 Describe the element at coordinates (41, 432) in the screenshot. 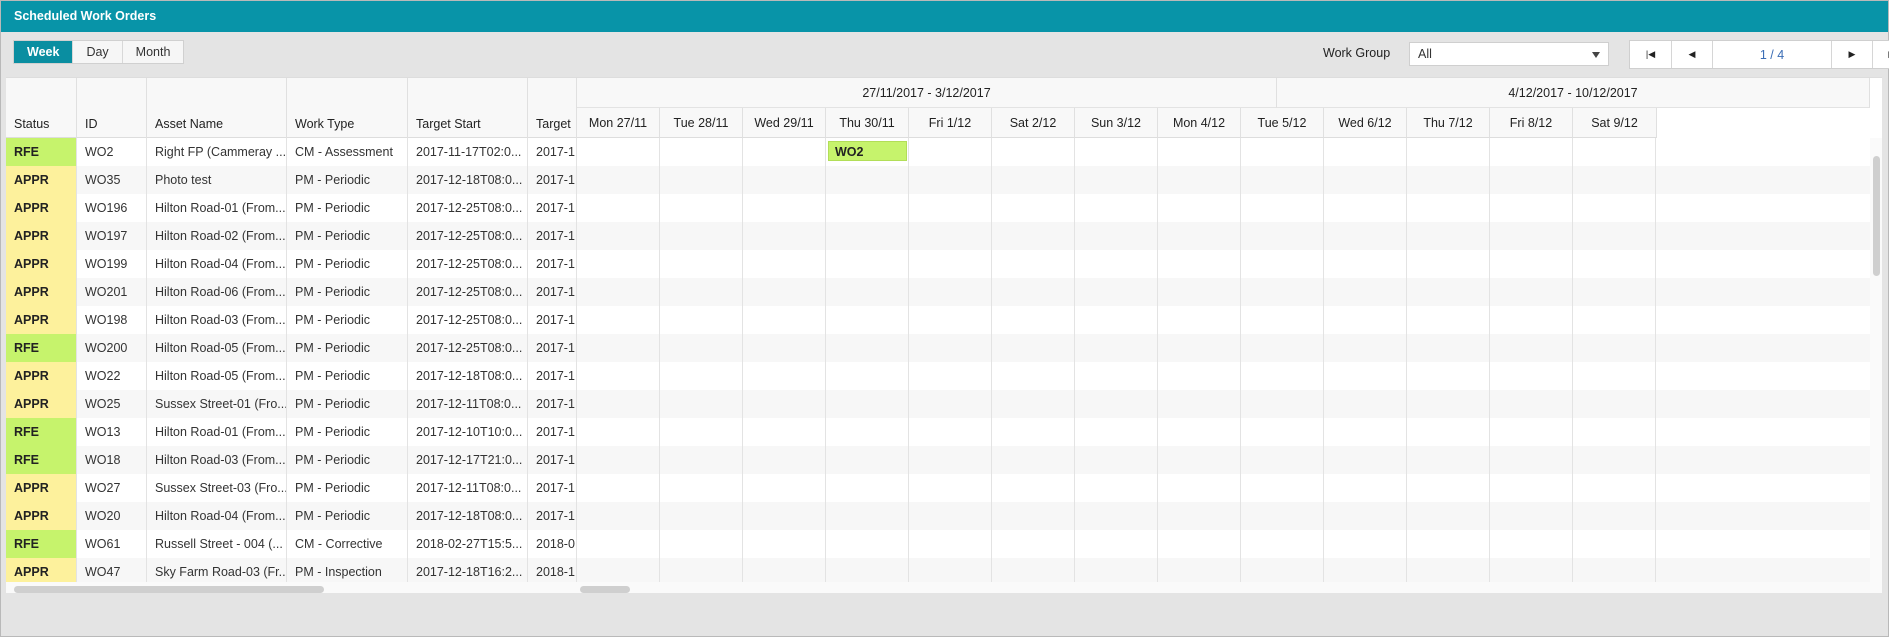

I see `status-cell: RFE` at that location.